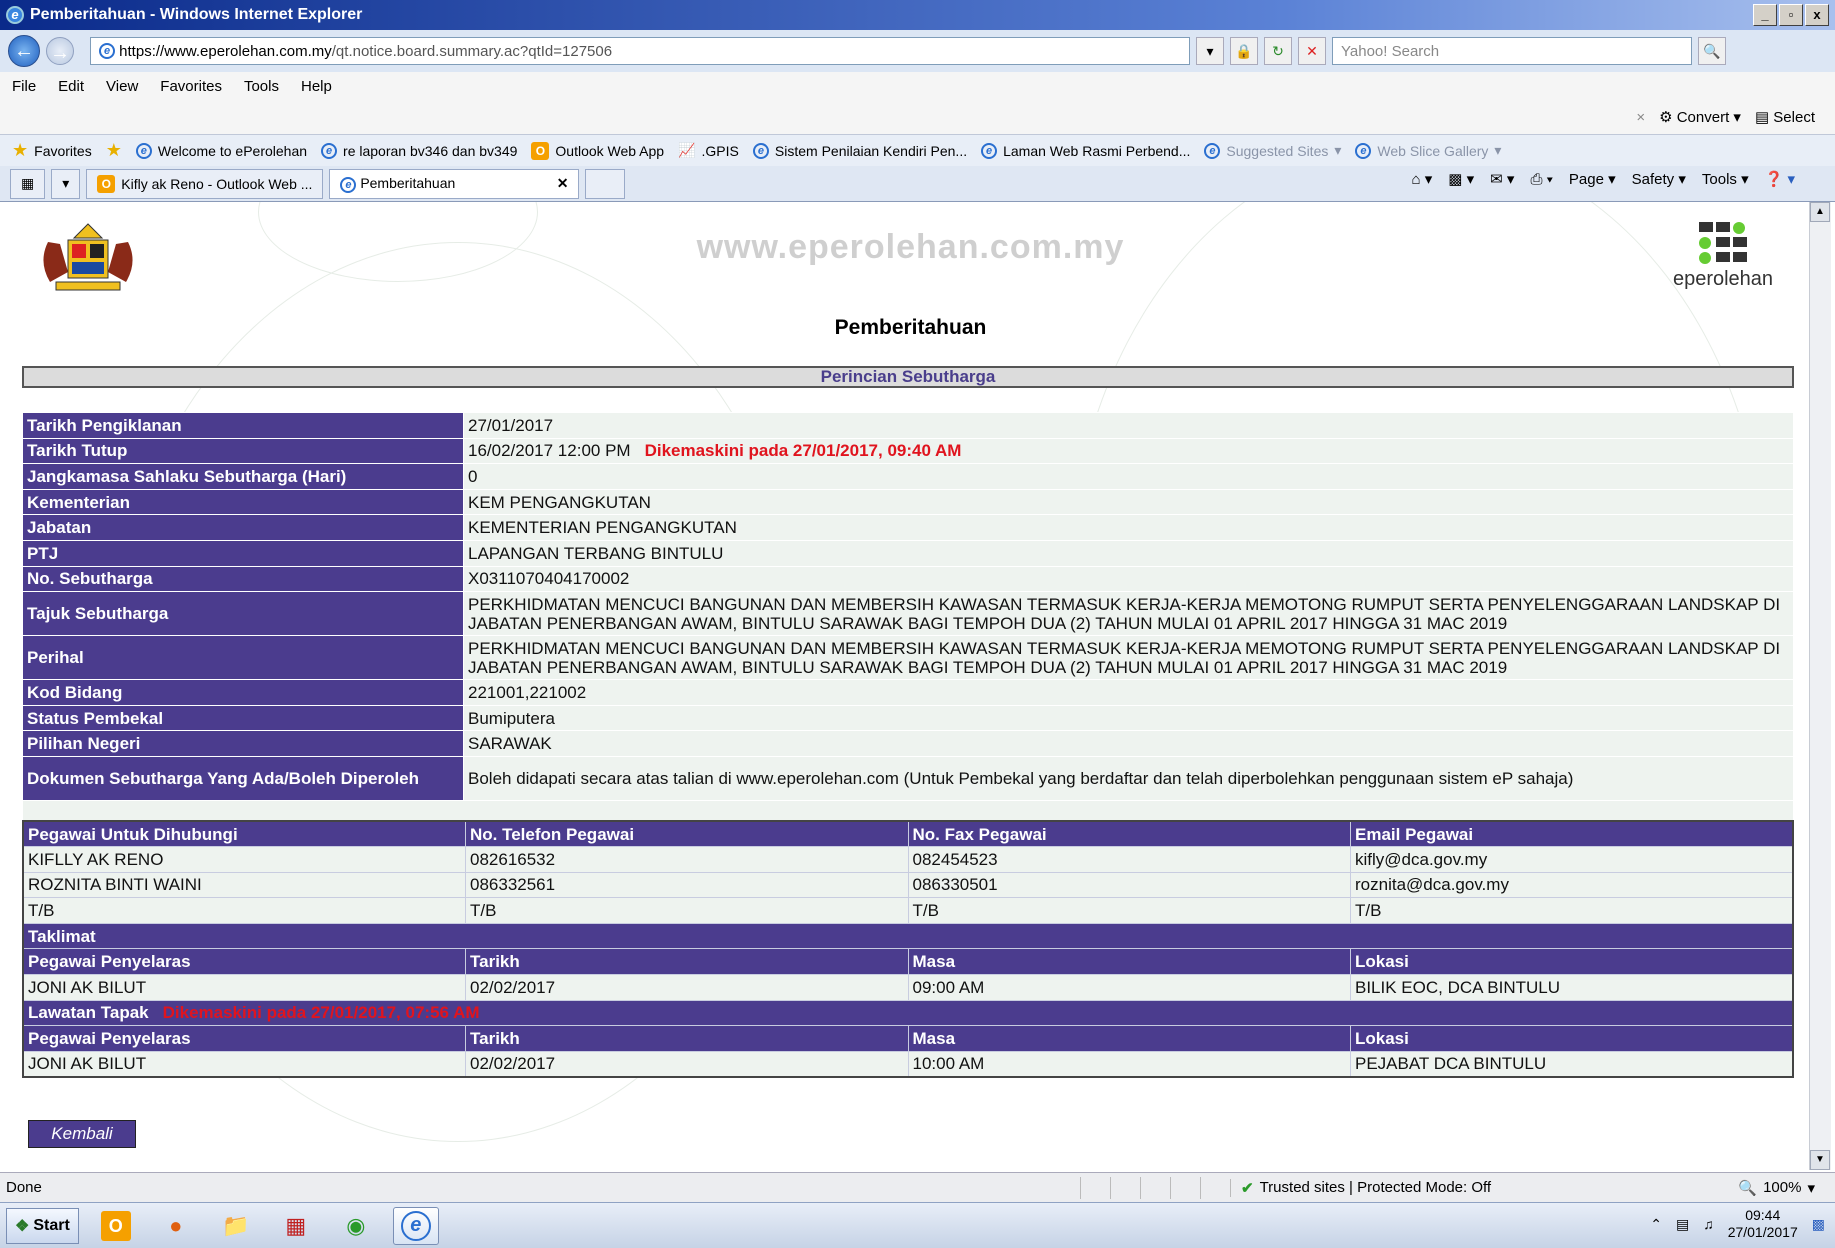  Describe the element at coordinates (1820, 686) in the screenshot. I see `vertical-scrollbar: ▲ ▼` at that location.